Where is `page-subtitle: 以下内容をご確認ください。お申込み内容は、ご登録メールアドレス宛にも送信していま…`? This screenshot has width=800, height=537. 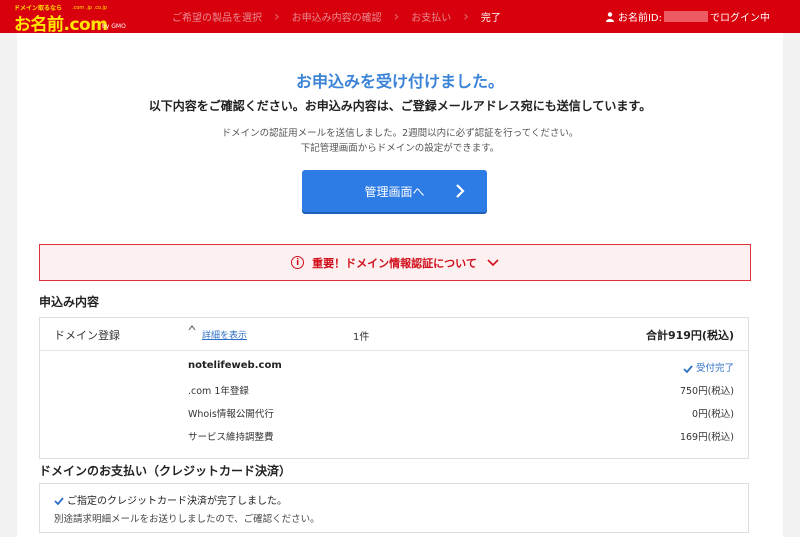
page-subtitle: 以下内容をご確認ください。お申込み内容は、ご登録メールアドレス宛にも送信していま… is located at coordinates (400, 106).